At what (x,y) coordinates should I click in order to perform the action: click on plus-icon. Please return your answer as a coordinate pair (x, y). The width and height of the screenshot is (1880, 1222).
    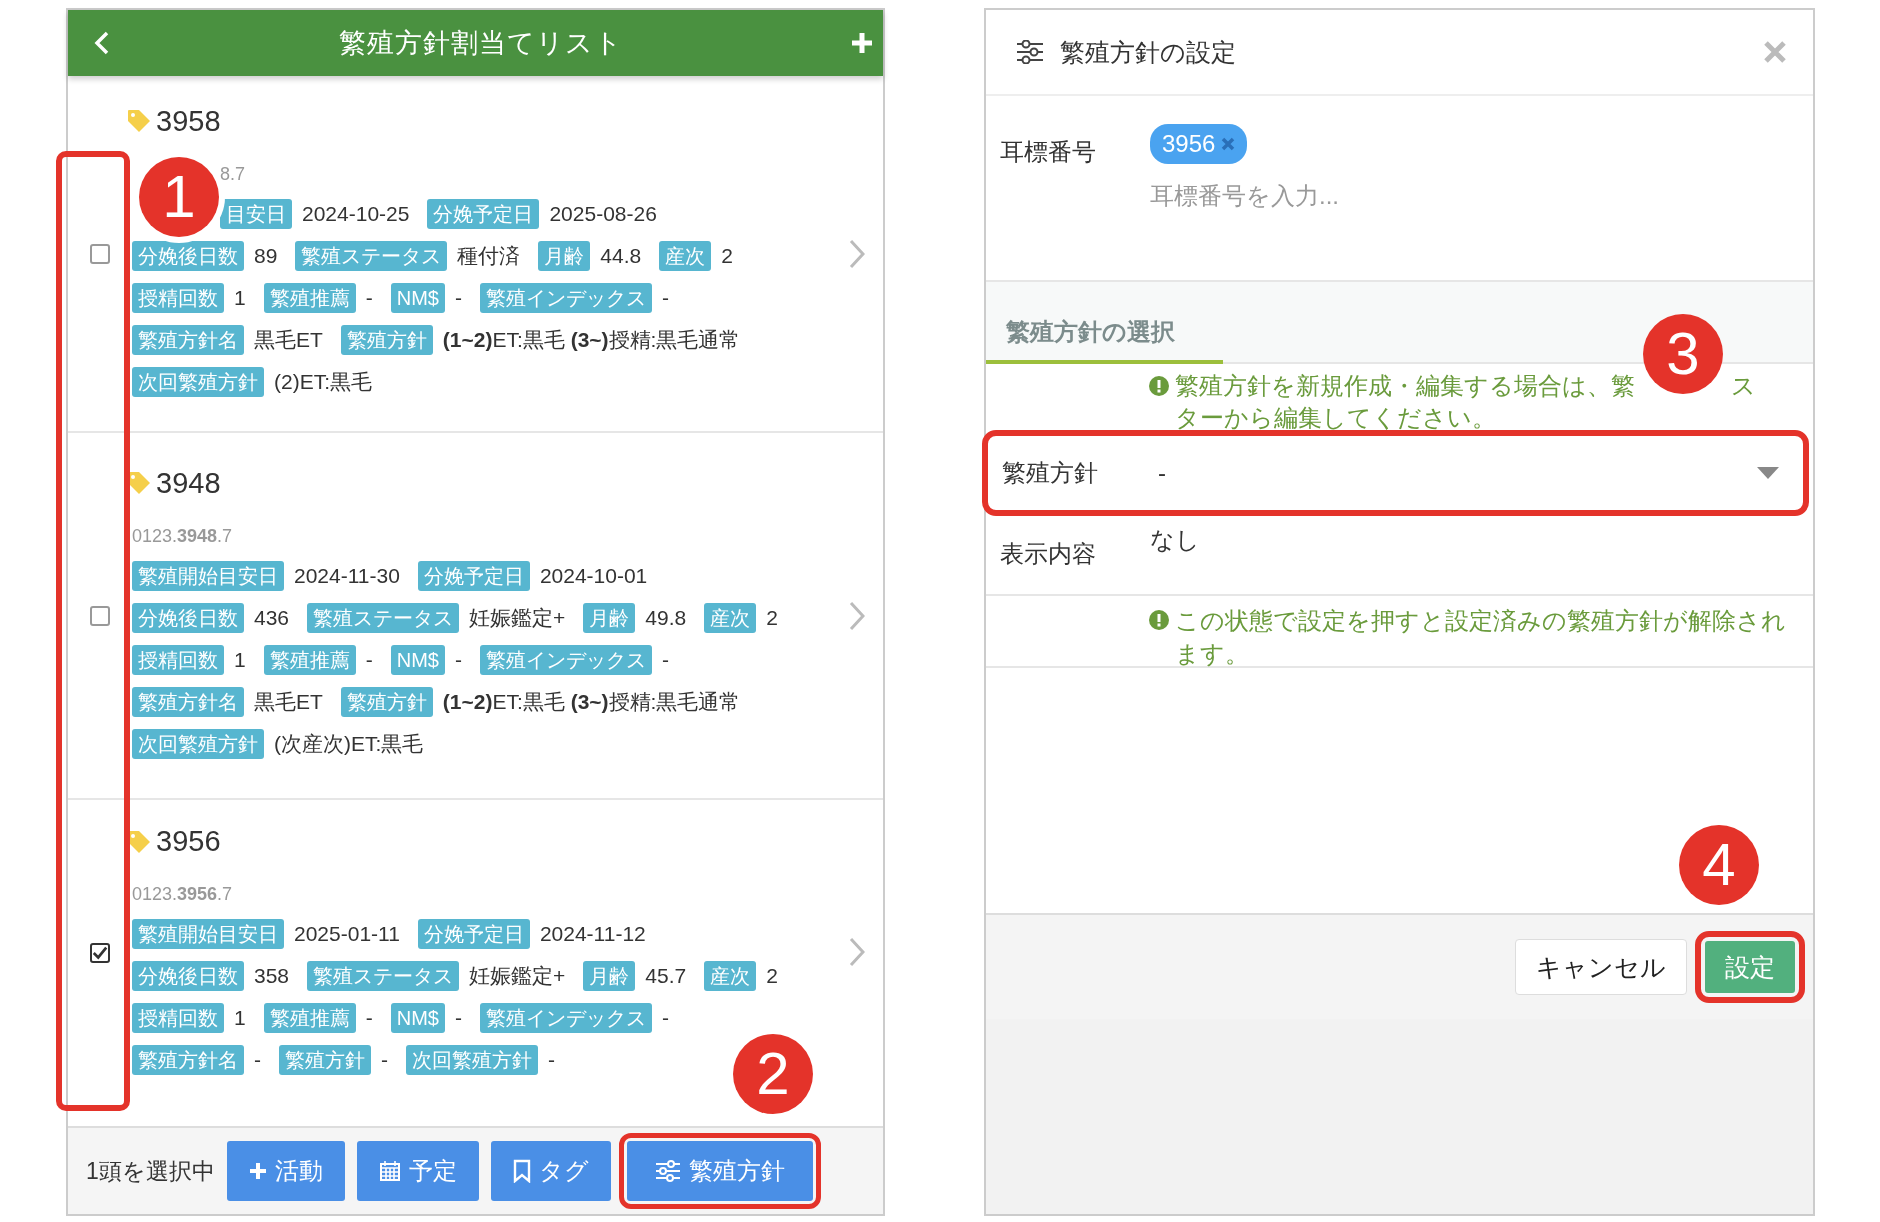
    Looking at the image, I should click on (862, 43).